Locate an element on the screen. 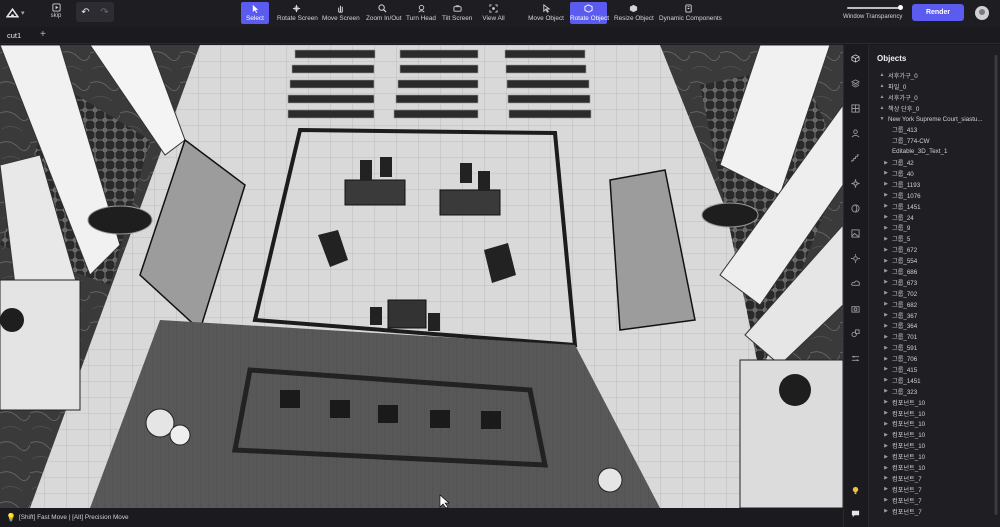 This screenshot has width=1000, height=527. object-tree-item: ▶ 그룹_40 is located at coordinates (934, 173).